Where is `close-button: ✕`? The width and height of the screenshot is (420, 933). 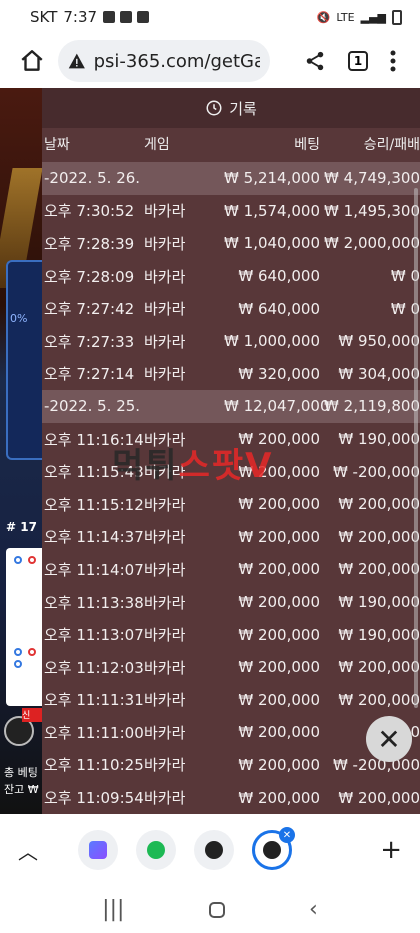
close-button: ✕ is located at coordinates (389, 739).